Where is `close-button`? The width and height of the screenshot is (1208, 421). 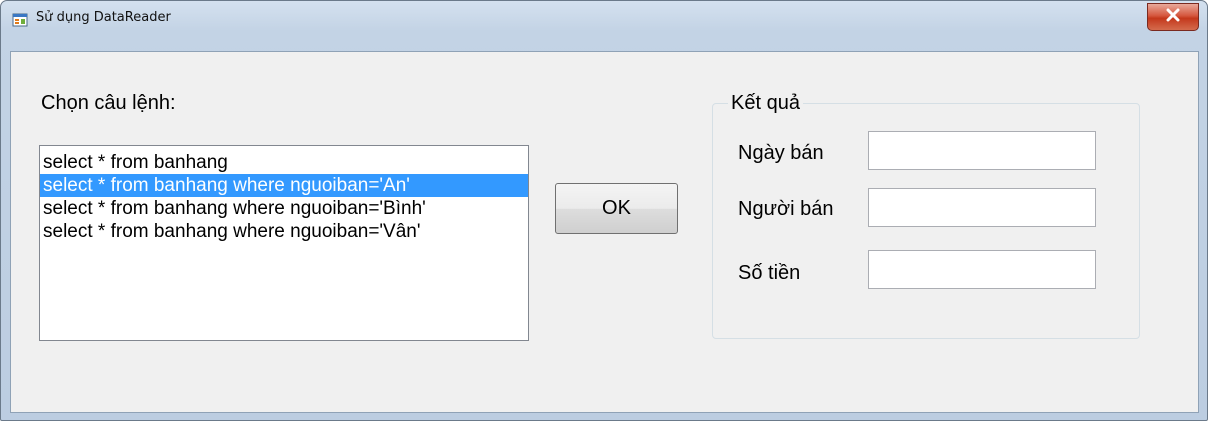 close-button is located at coordinates (1173, 17).